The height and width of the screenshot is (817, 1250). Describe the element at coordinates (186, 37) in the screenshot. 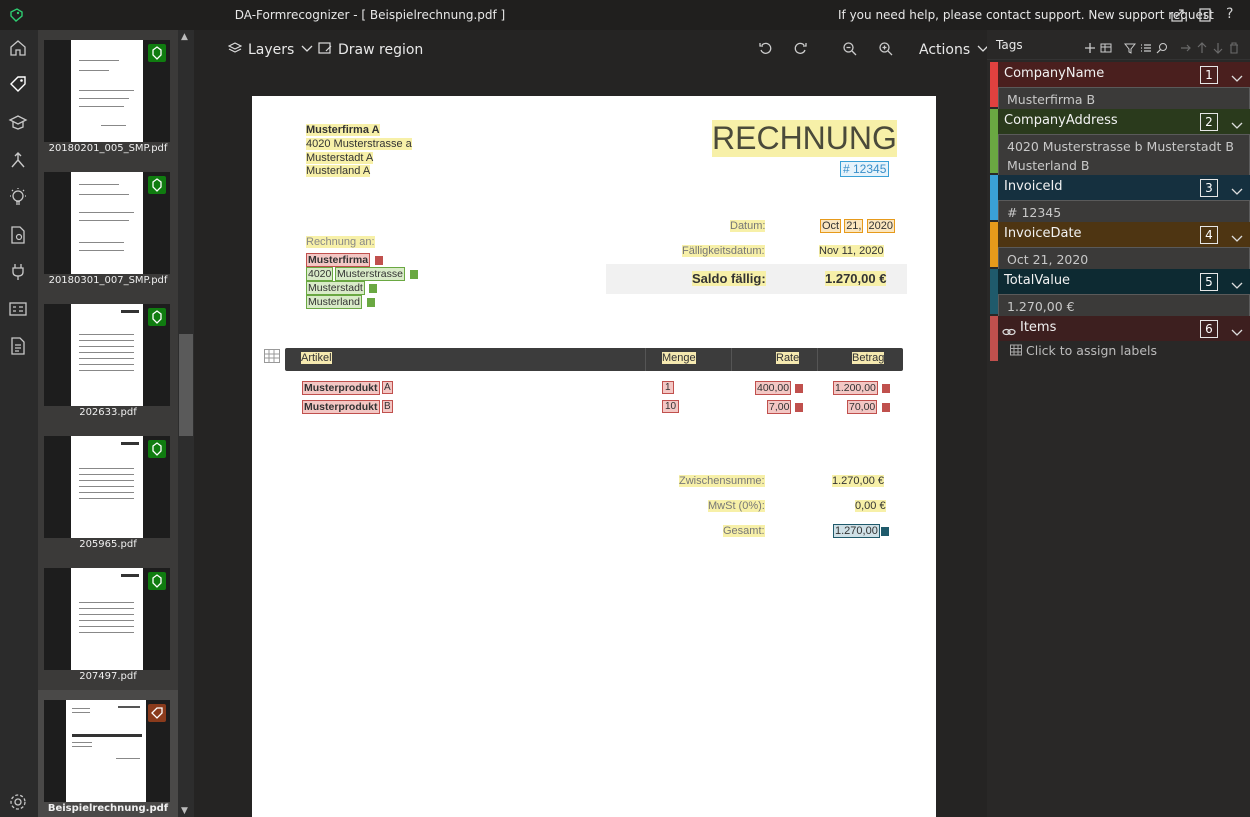

I see `scroll-up-icon: ▲` at that location.